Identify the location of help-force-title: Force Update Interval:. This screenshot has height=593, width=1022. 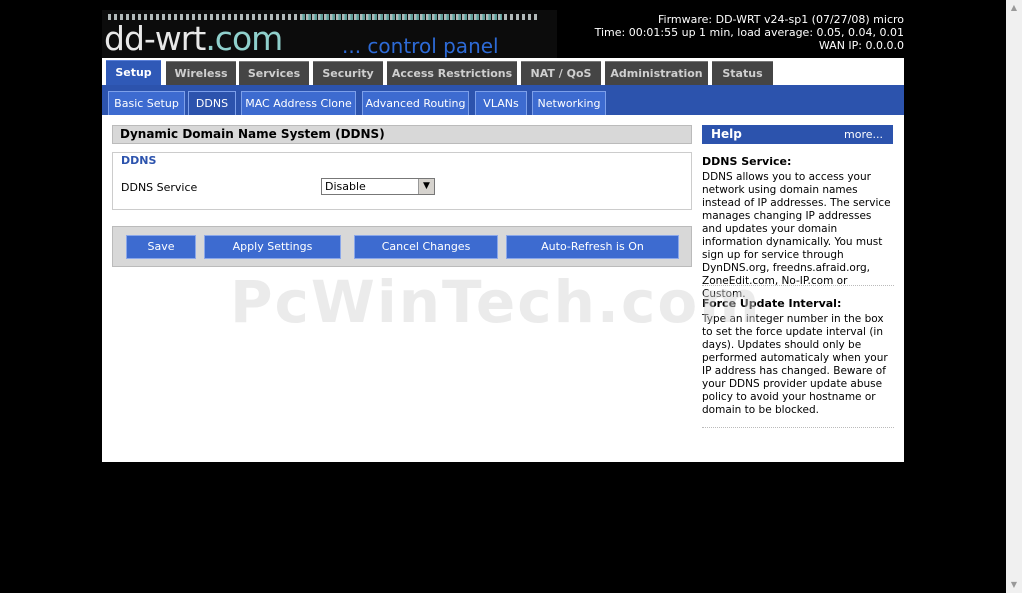
(772, 303).